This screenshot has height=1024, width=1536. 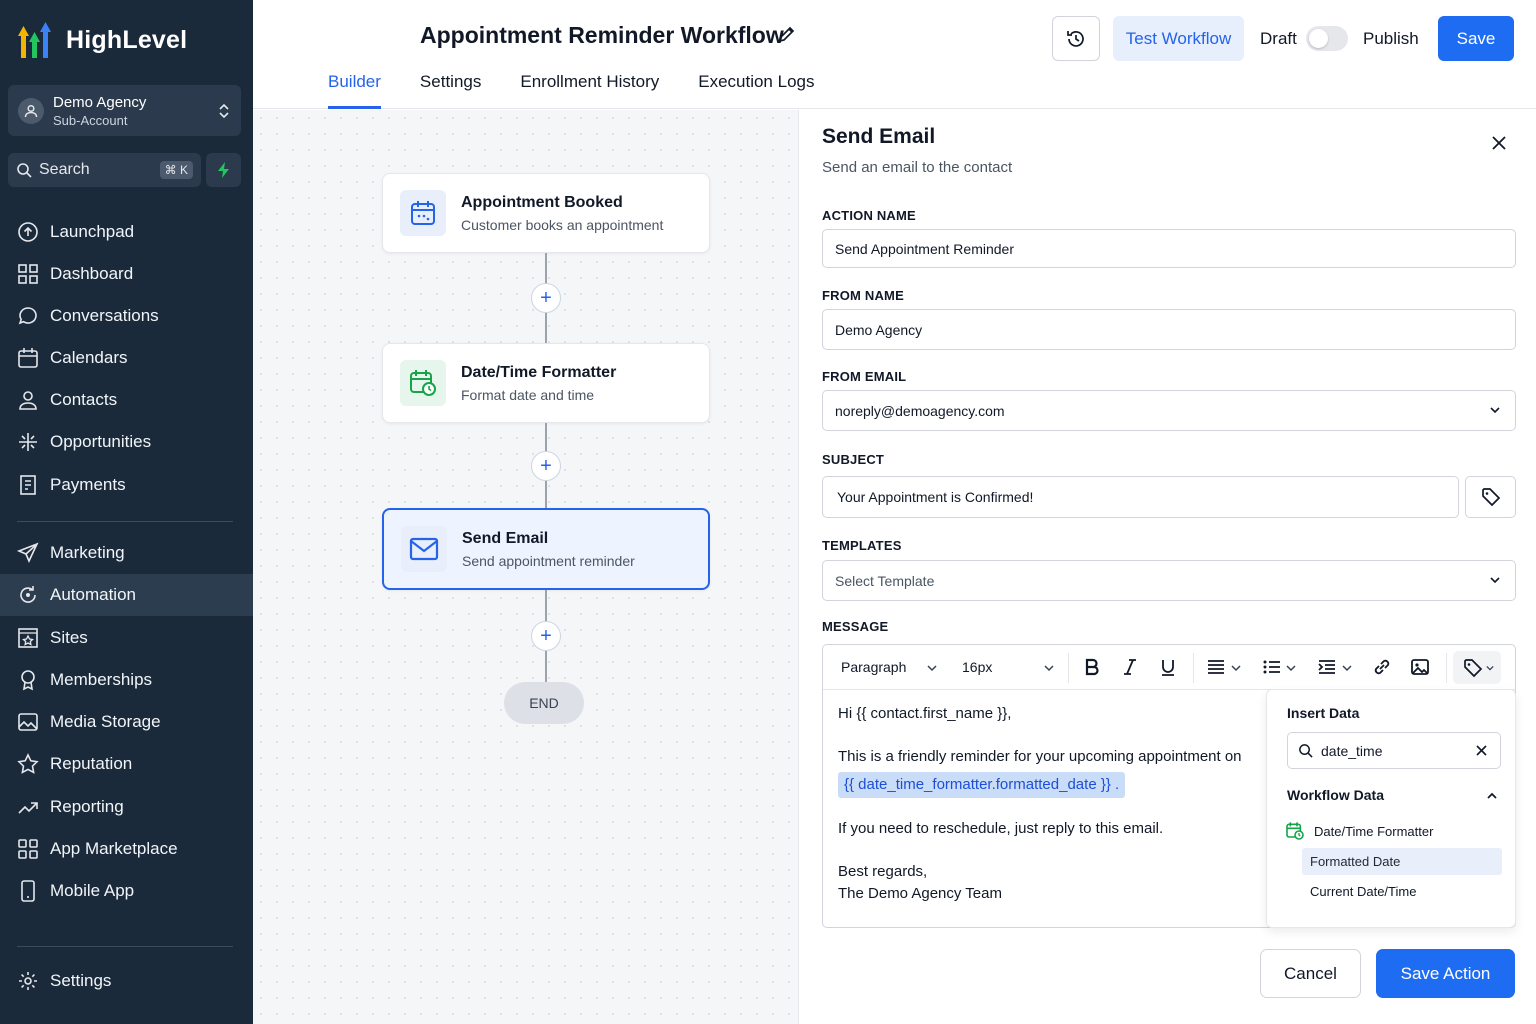 What do you see at coordinates (1499, 143) in the screenshot?
I see `close-icon` at bounding box center [1499, 143].